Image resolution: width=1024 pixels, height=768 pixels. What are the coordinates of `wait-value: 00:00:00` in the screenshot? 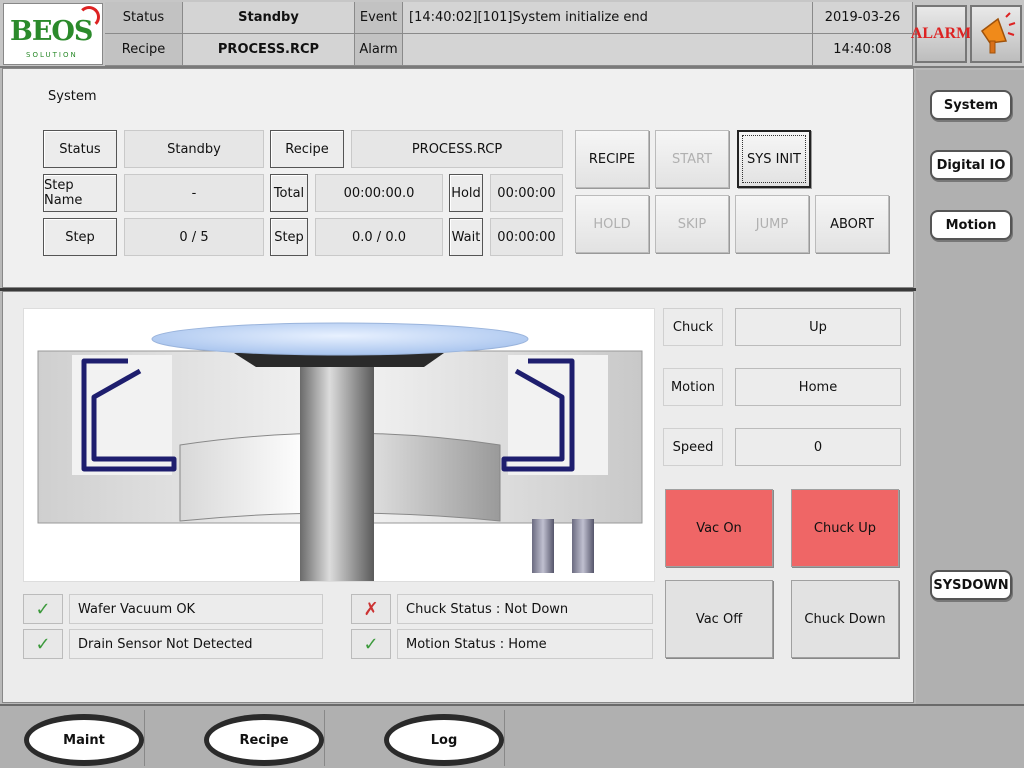 It's located at (526, 237).